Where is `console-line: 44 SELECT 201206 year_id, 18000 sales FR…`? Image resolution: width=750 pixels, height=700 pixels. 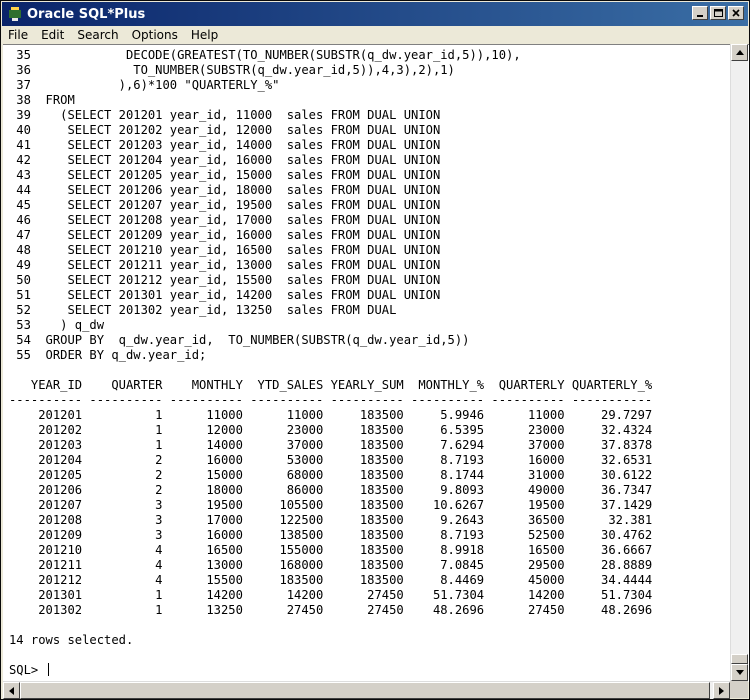
console-line: 44 SELECT 201206 year_id, 18000 sales FR… is located at coordinates (225, 190).